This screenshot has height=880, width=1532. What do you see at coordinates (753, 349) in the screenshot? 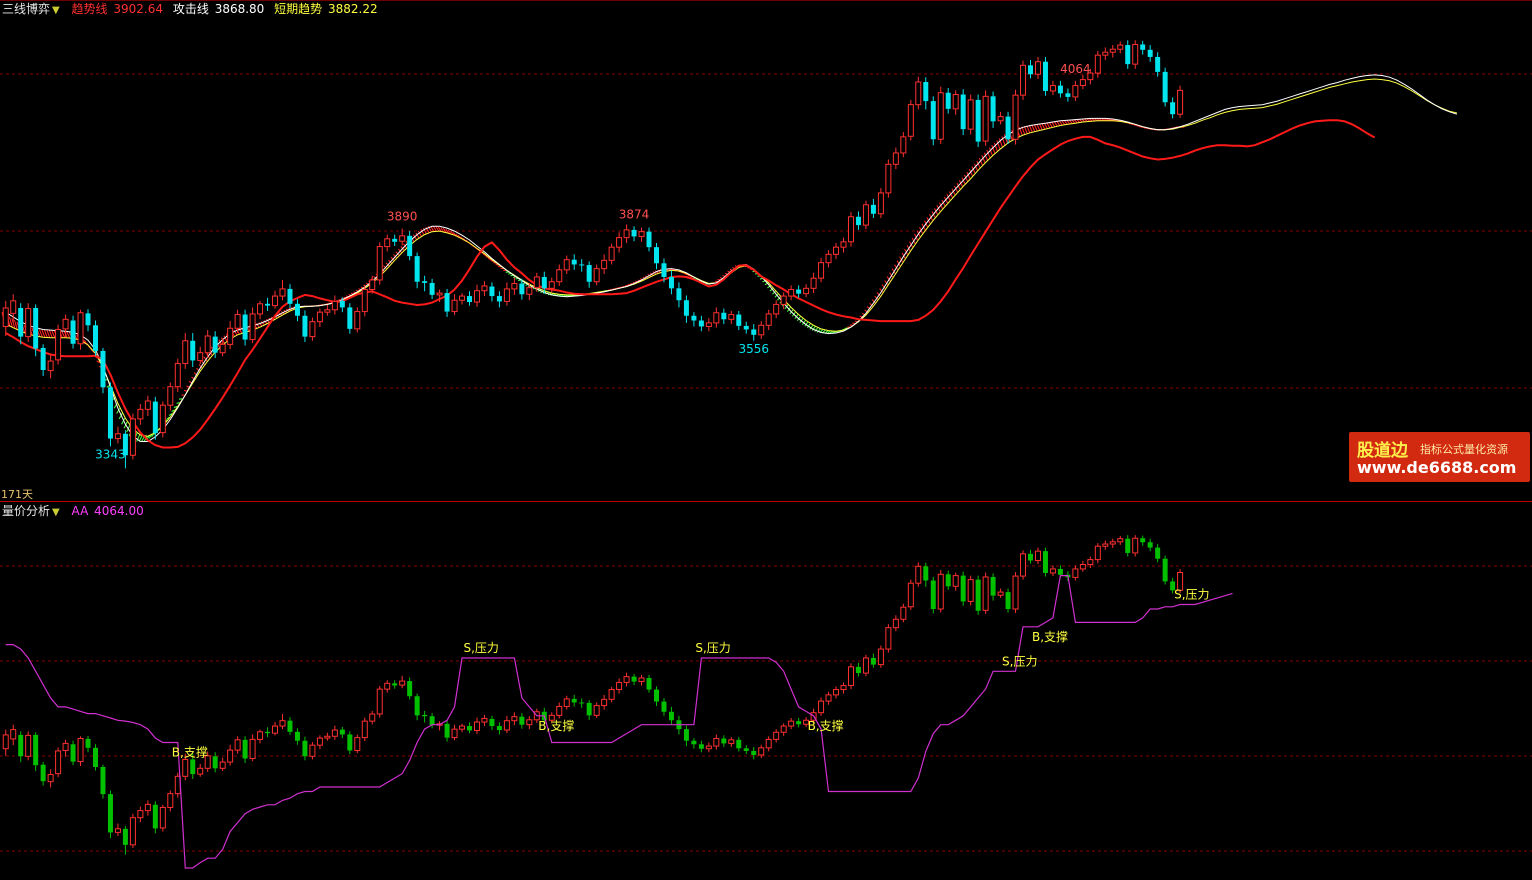
I see `trough-price-label: 3556` at bounding box center [753, 349].